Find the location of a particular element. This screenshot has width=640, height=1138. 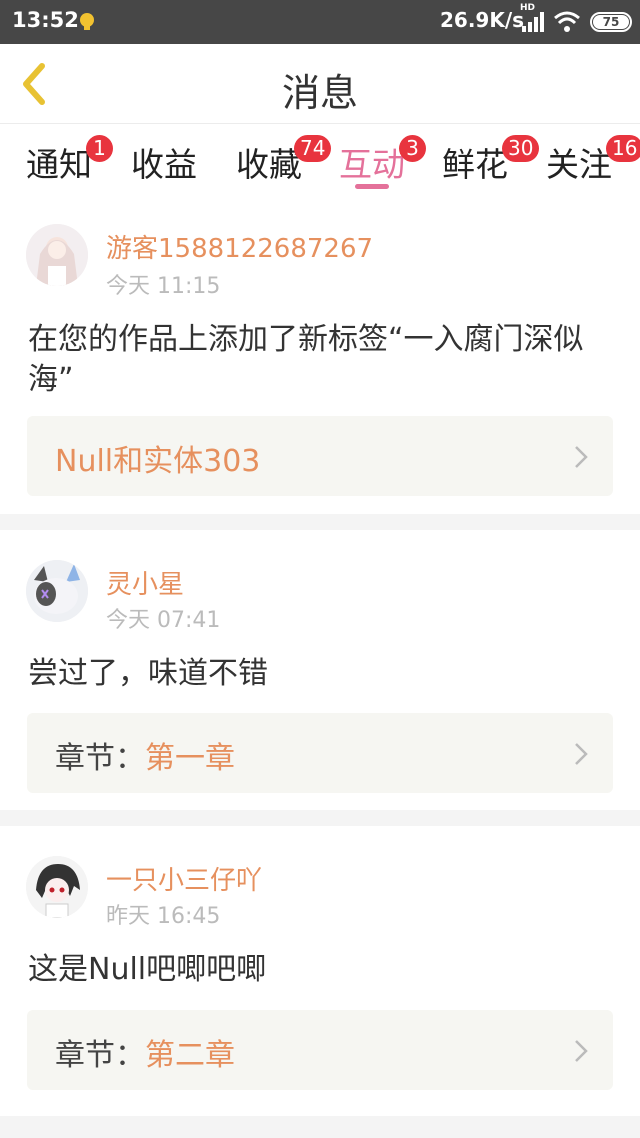

count-badge: 74 is located at coordinates (313, 148).